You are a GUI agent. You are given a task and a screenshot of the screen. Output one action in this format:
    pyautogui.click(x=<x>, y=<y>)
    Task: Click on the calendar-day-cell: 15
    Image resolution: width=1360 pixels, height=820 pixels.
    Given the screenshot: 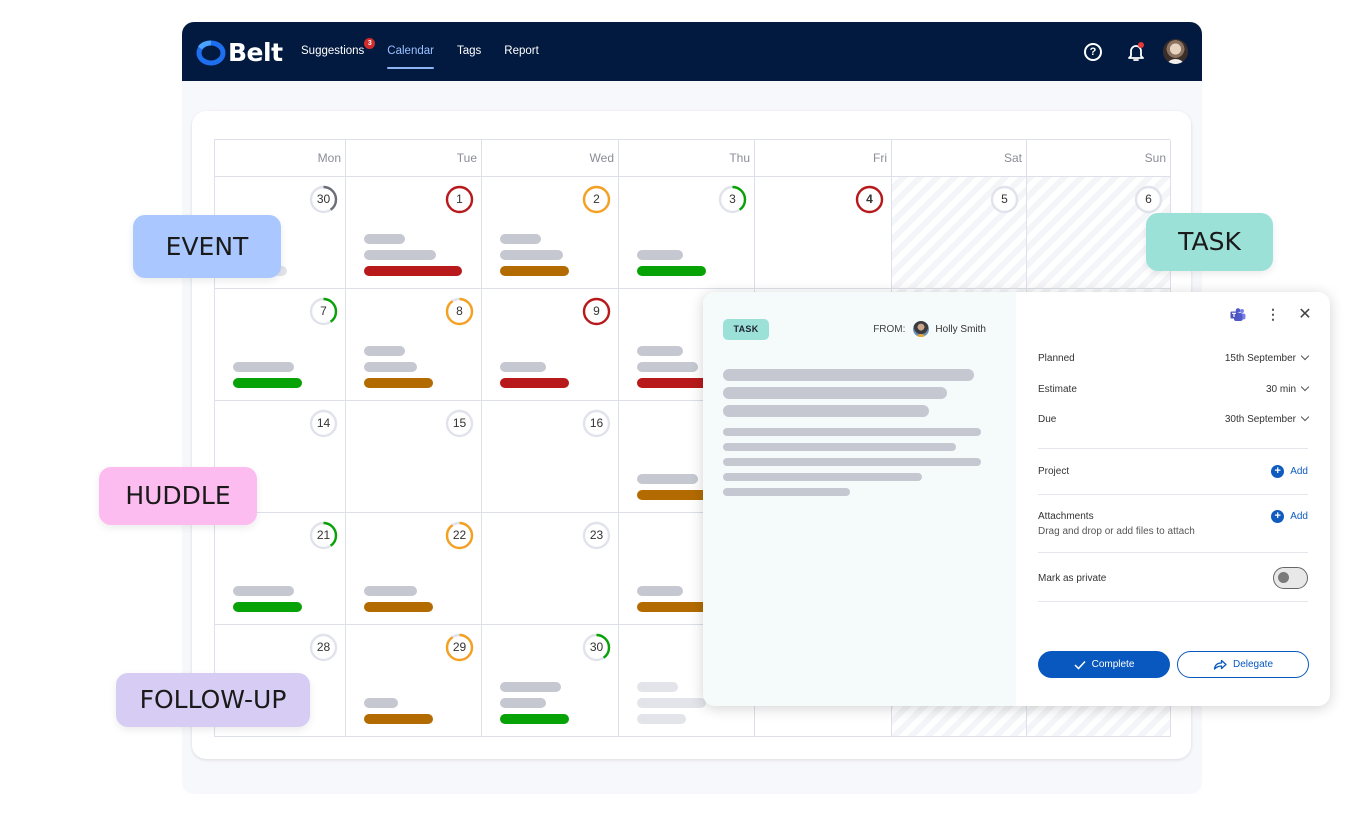 What is the action you would take?
    pyautogui.click(x=414, y=457)
    